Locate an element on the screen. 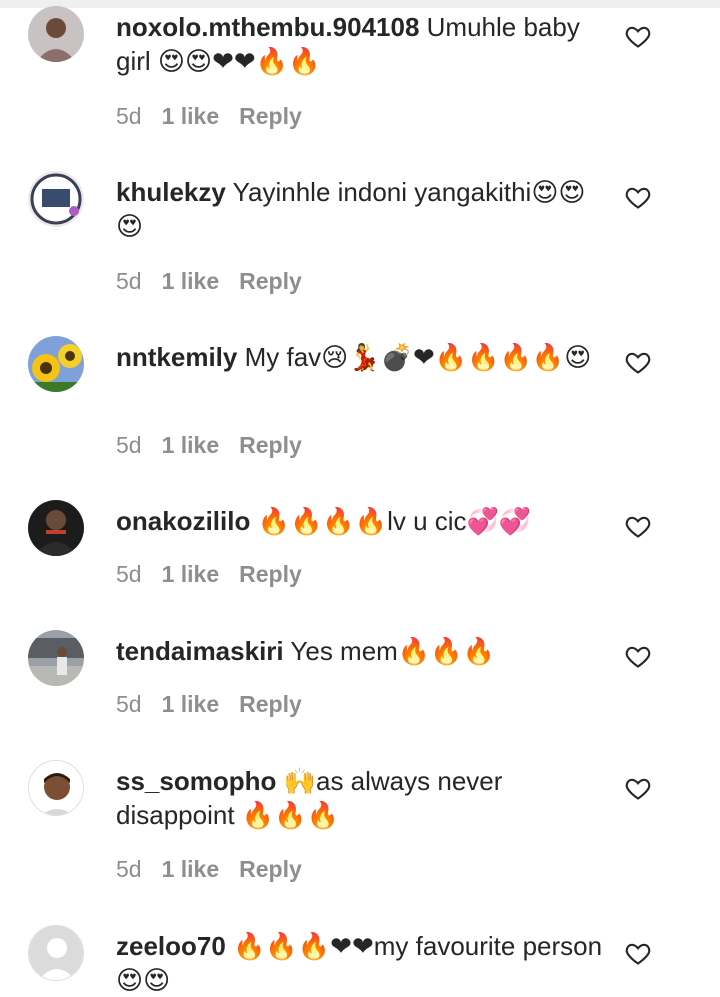 This screenshot has height=997, width=720. comment-username: zeeloo70 is located at coordinates (171, 946).